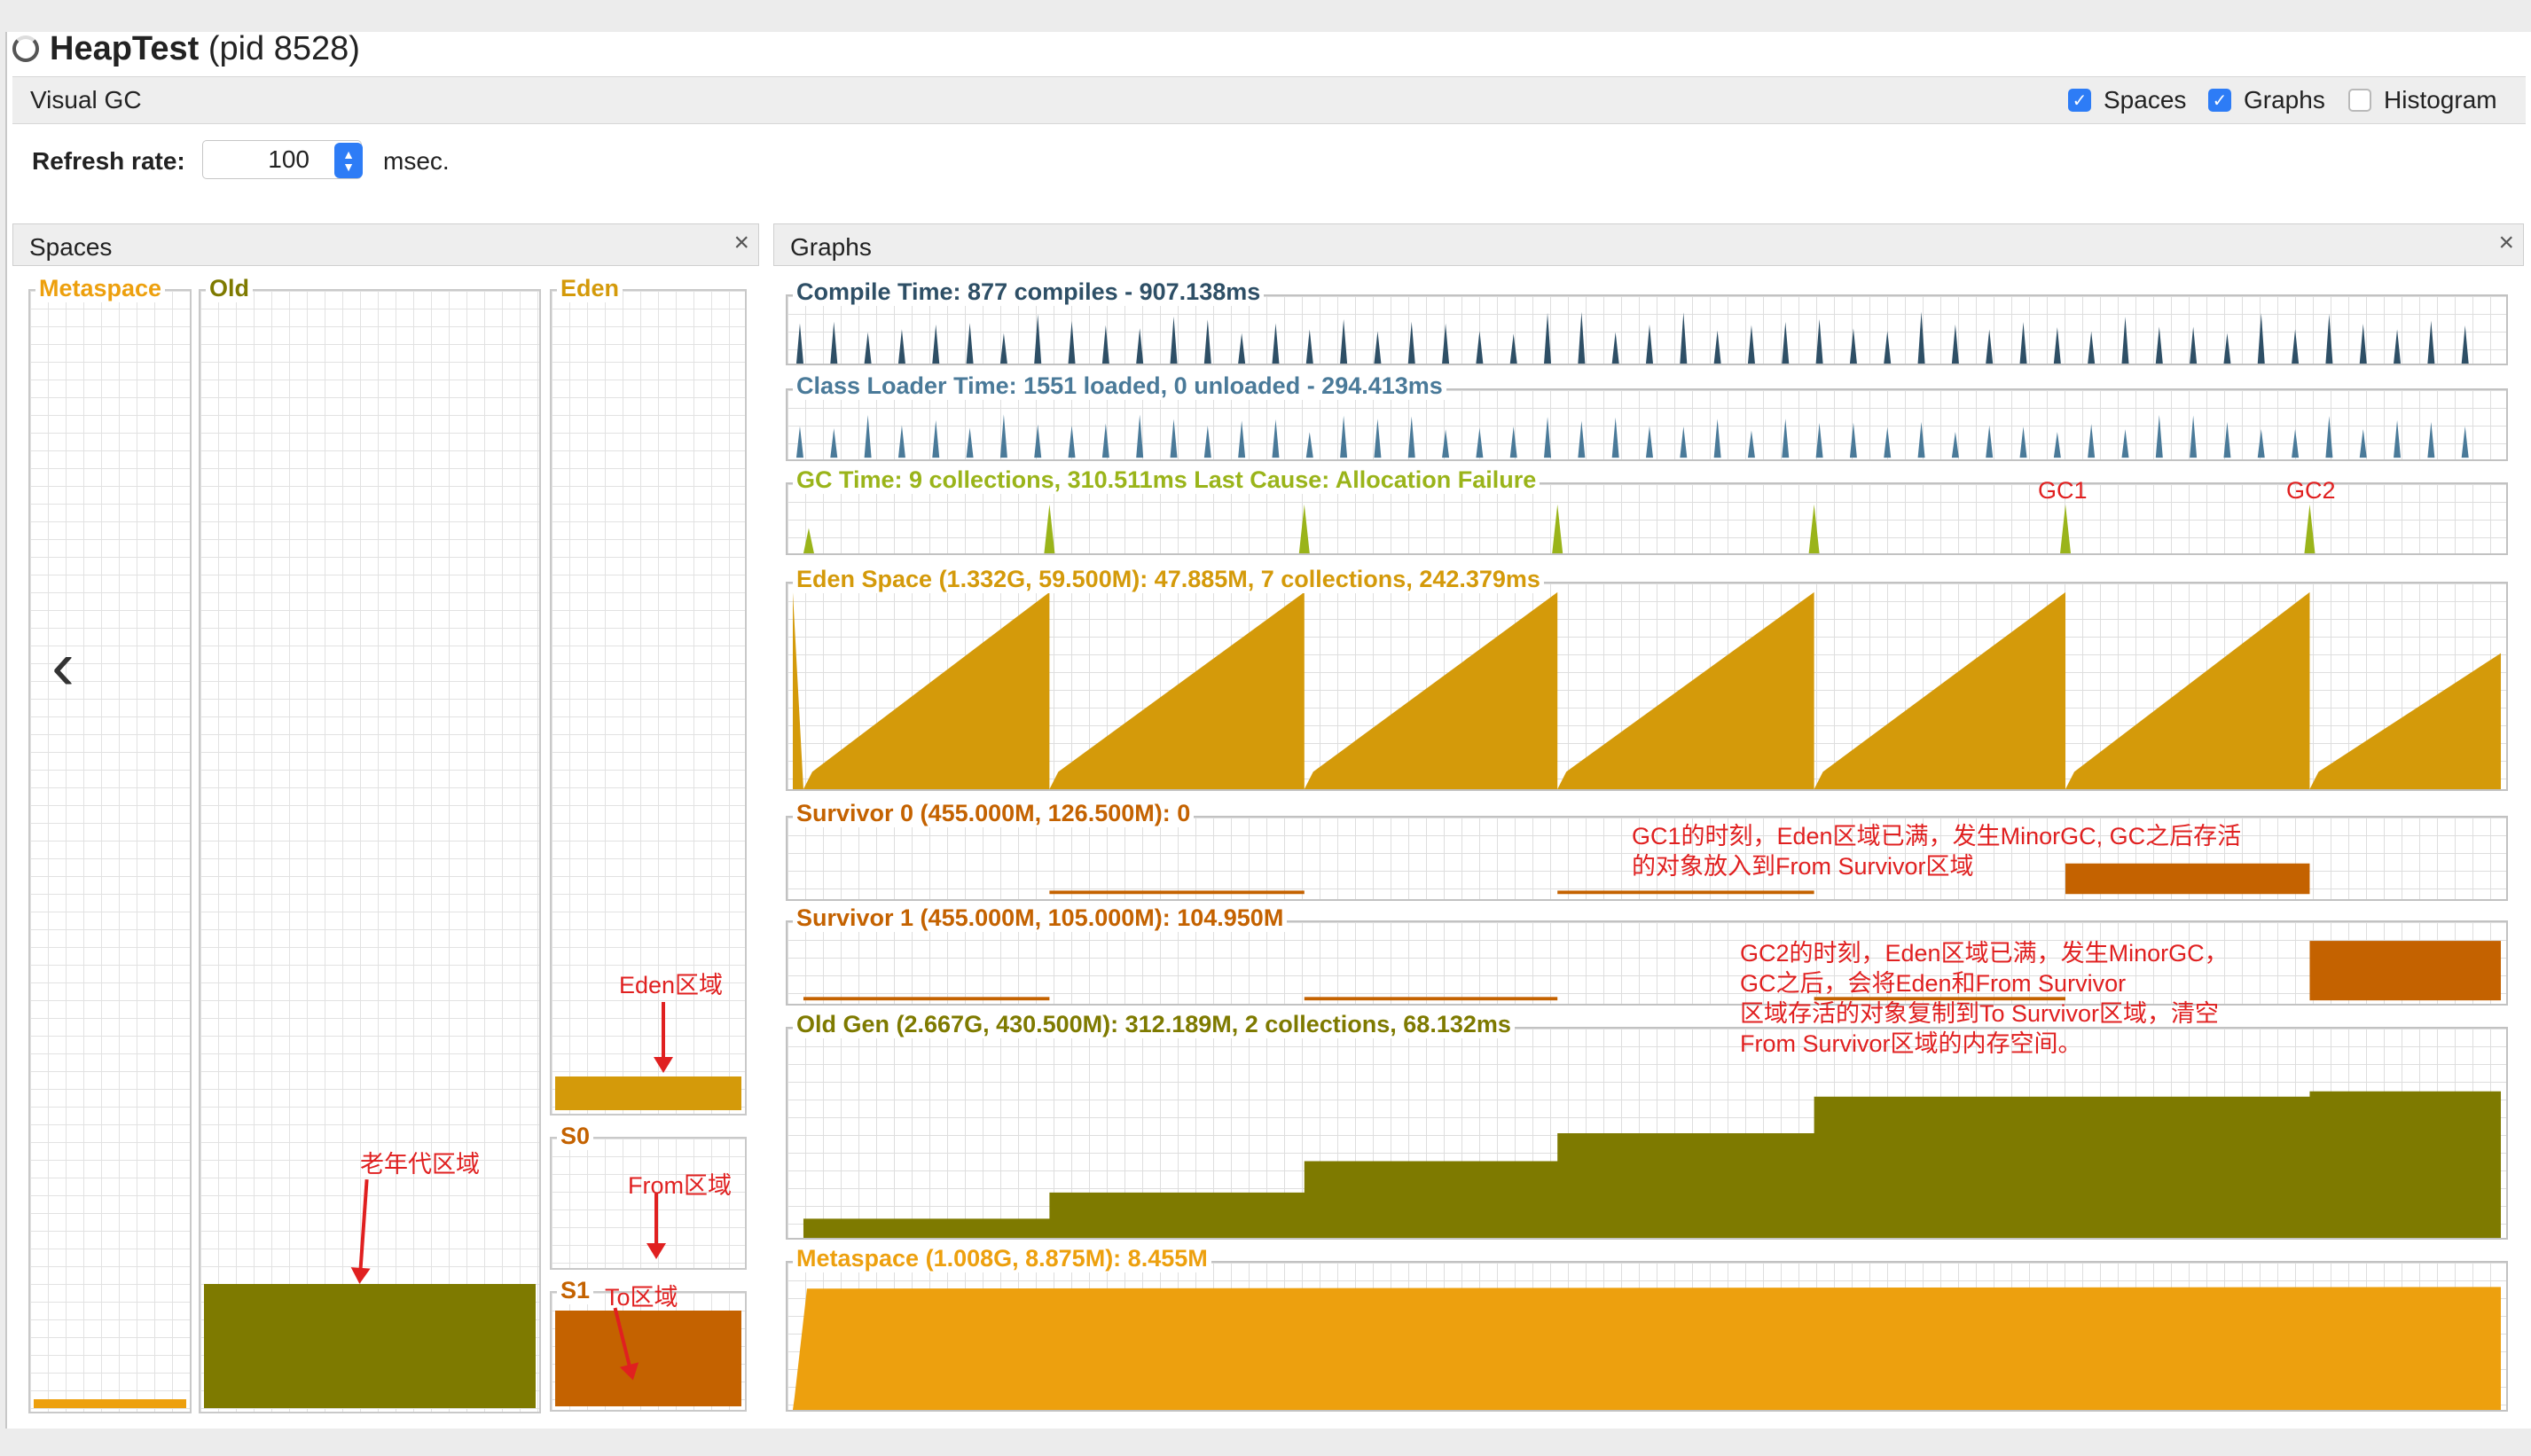 The width and height of the screenshot is (2531, 1456). I want to click on gc2-note-line4: From Survivor区域的内存空间。, so click(1911, 1043).